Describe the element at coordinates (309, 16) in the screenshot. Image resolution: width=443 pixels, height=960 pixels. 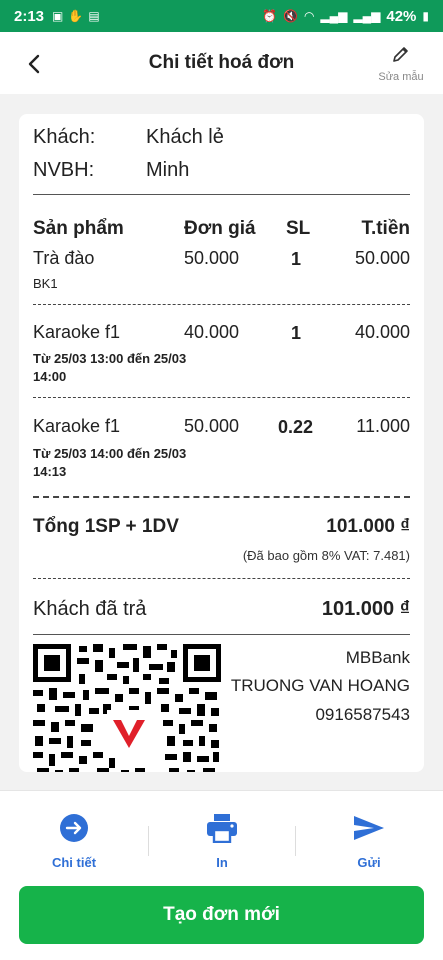
I see `wifi-icon: ◠` at that location.